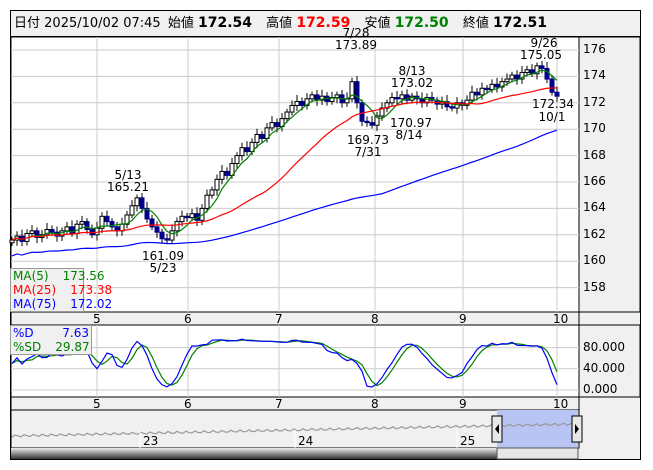 Image resolution: width=653 pixels, height=470 pixels. I want to click on ma75-value: 172.02, so click(91, 304).